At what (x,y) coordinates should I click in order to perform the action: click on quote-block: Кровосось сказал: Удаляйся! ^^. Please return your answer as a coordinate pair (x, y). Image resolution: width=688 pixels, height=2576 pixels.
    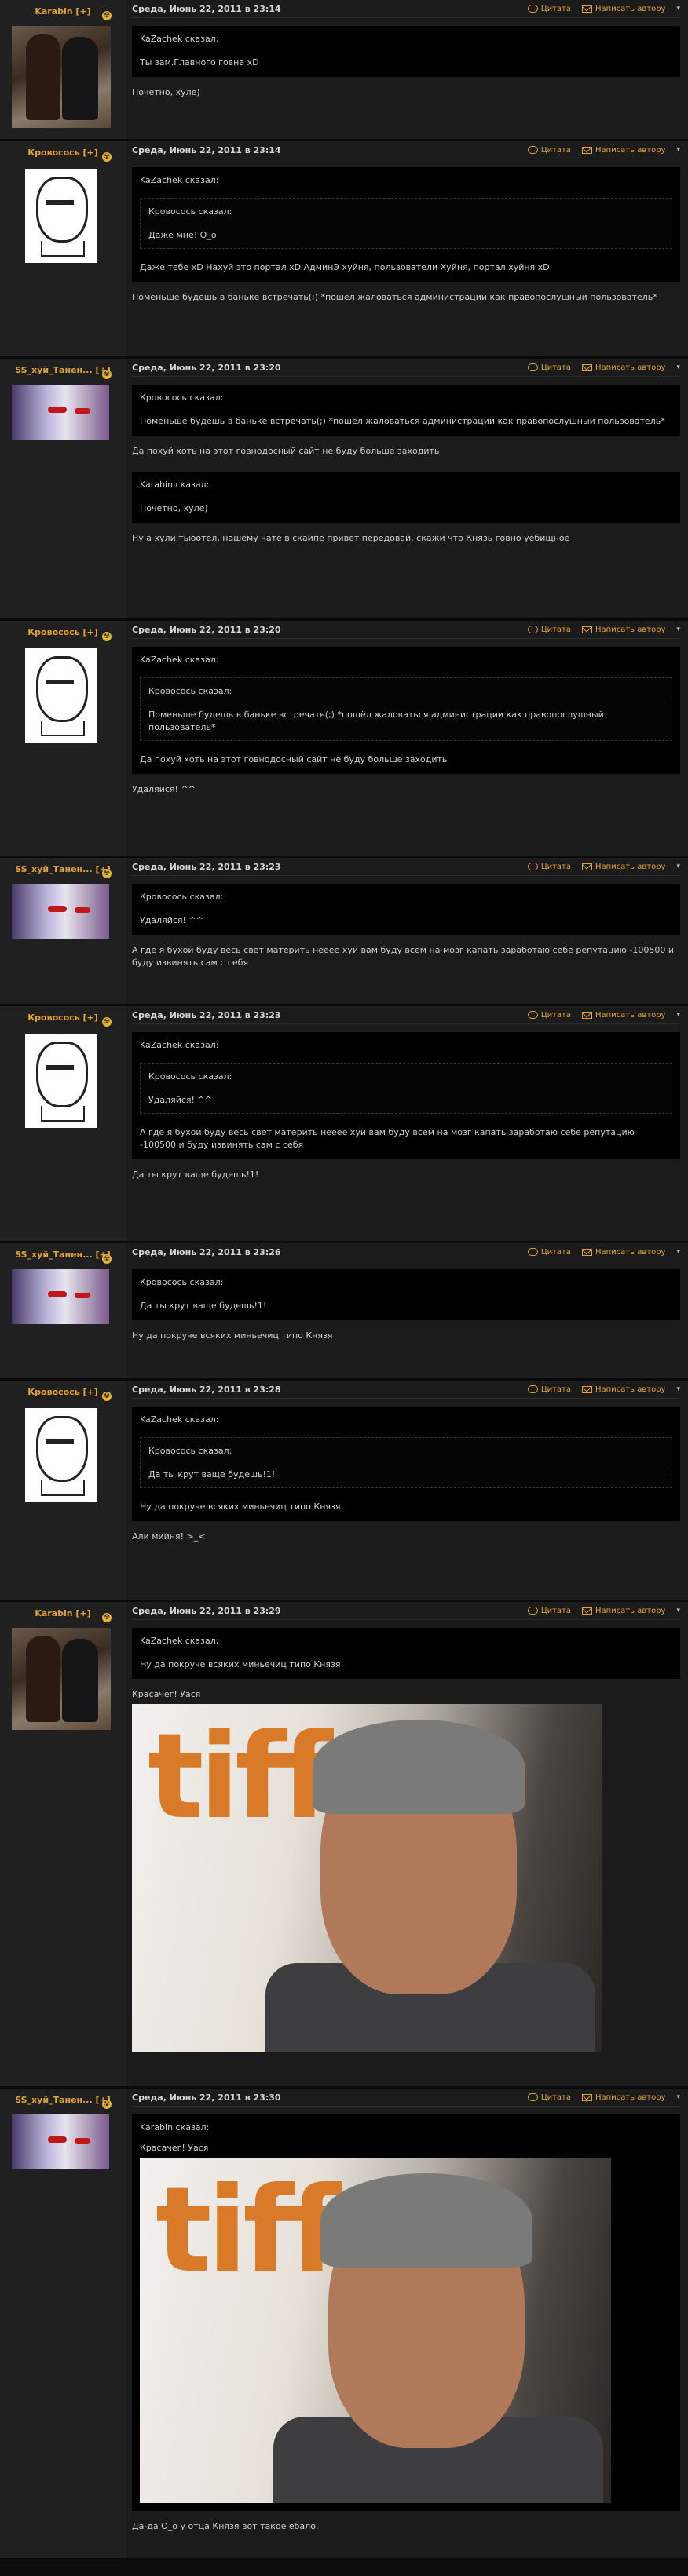
    Looking at the image, I should click on (406, 909).